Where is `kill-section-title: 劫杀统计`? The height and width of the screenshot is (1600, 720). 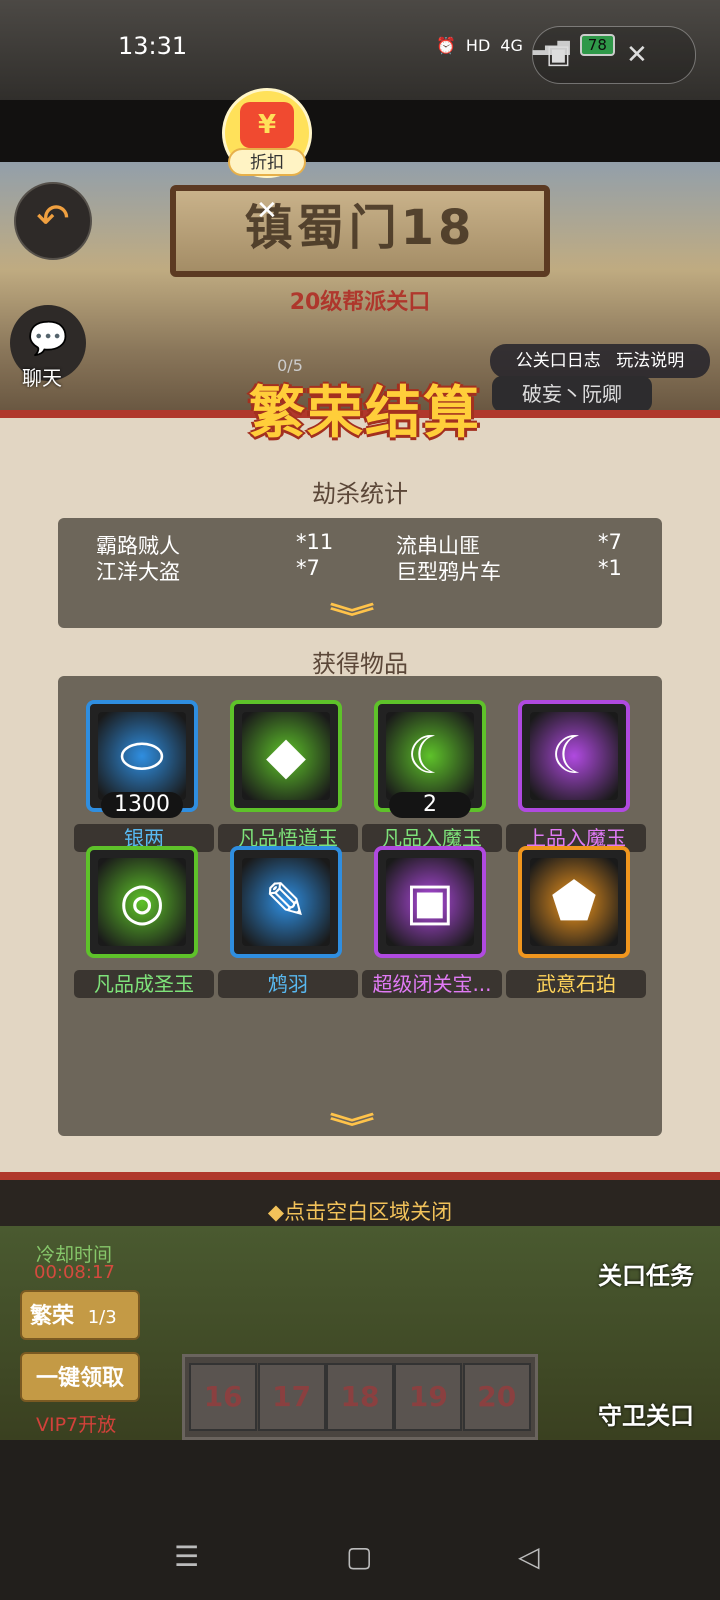
kill-section-title: 劫杀统计 is located at coordinates (360, 494).